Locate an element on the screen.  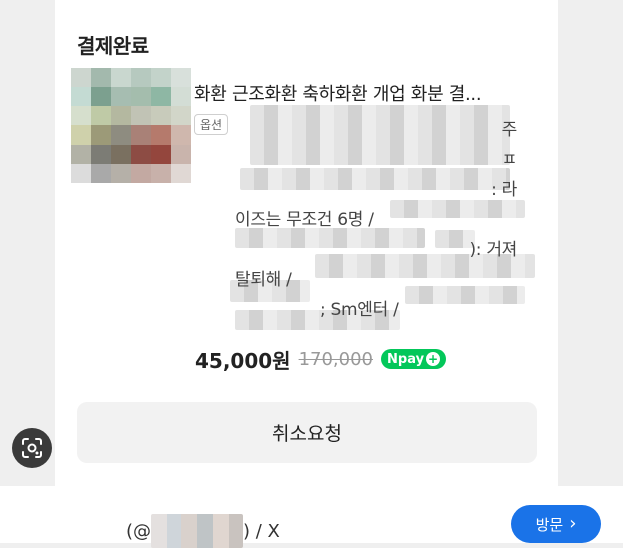
product-thumbnail is located at coordinates (131, 125).